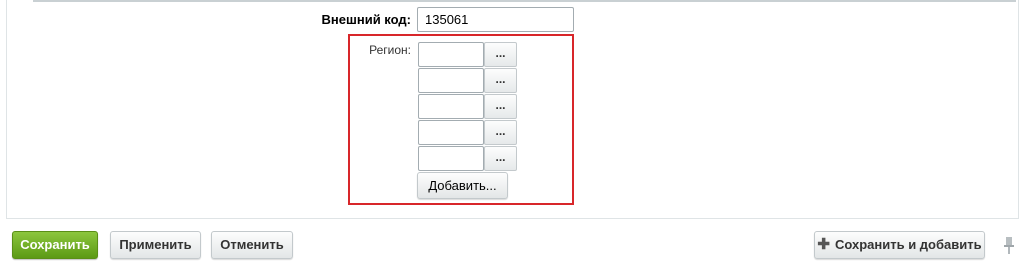  What do you see at coordinates (366, 19) in the screenshot?
I see `external-code-label: Внешний код:` at bounding box center [366, 19].